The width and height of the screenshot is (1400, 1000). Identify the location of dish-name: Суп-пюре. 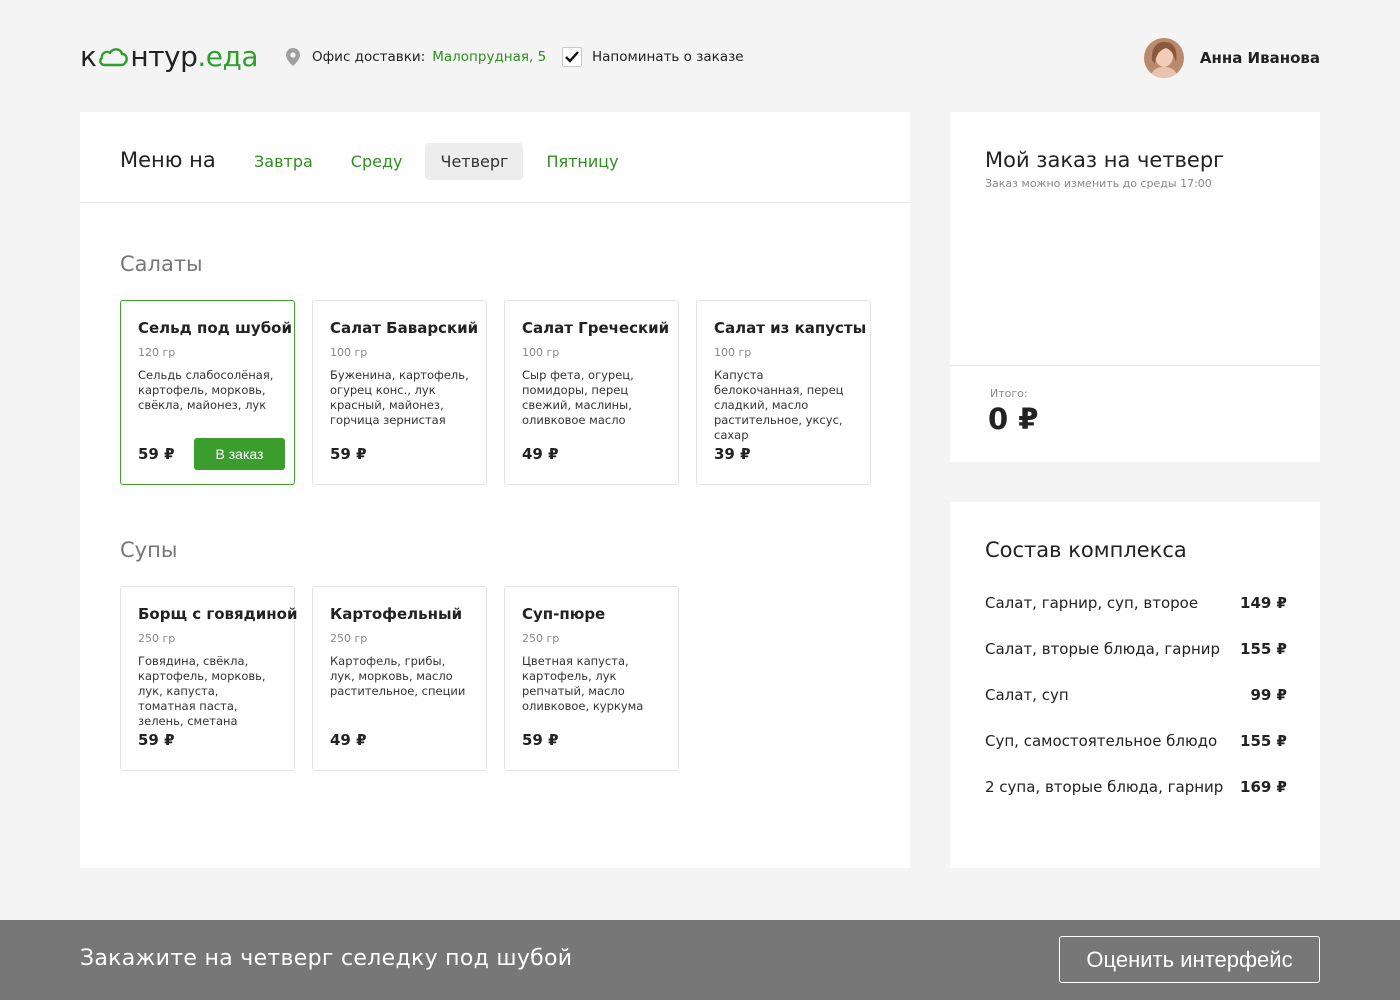
(564, 614).